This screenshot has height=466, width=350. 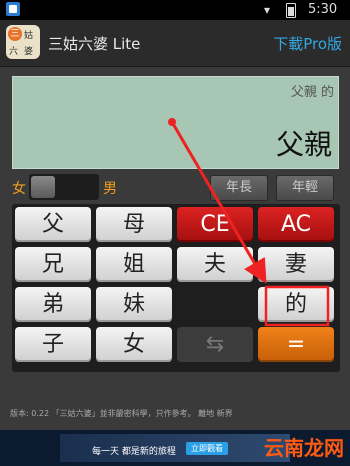 I want to click on key-younger-sister: 妹, so click(x=134, y=304).